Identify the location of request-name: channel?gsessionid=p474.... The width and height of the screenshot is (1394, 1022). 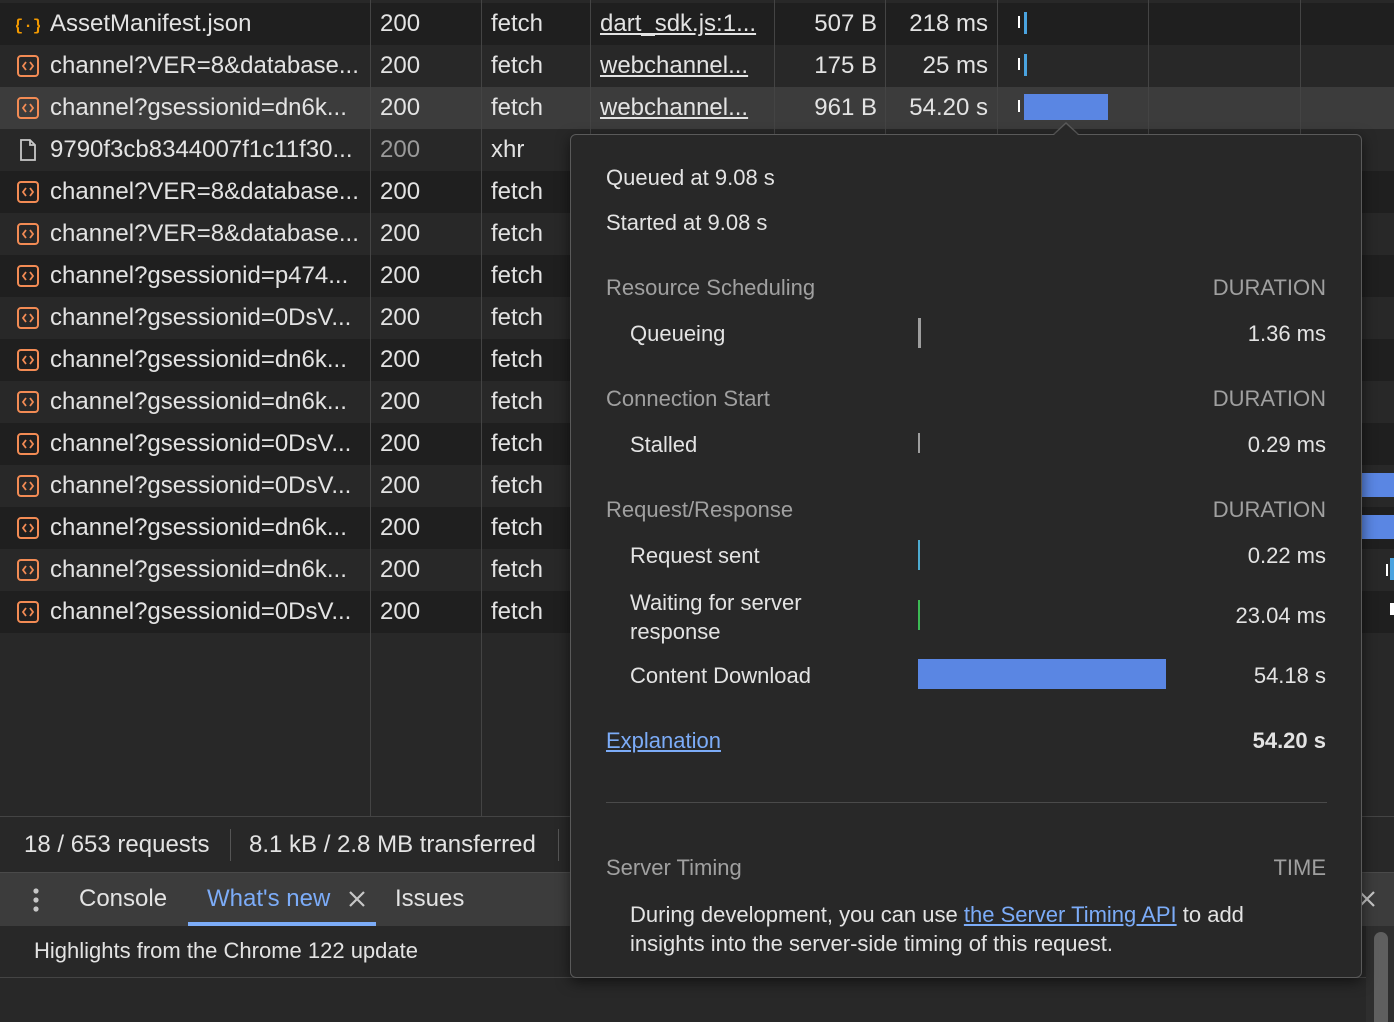
(207, 276).